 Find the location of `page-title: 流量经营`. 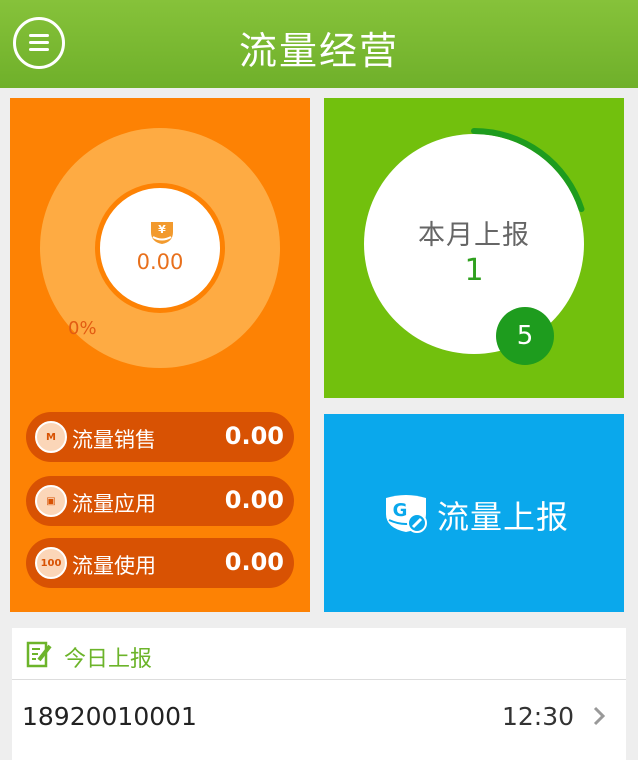

page-title: 流量经营 is located at coordinates (318, 51).